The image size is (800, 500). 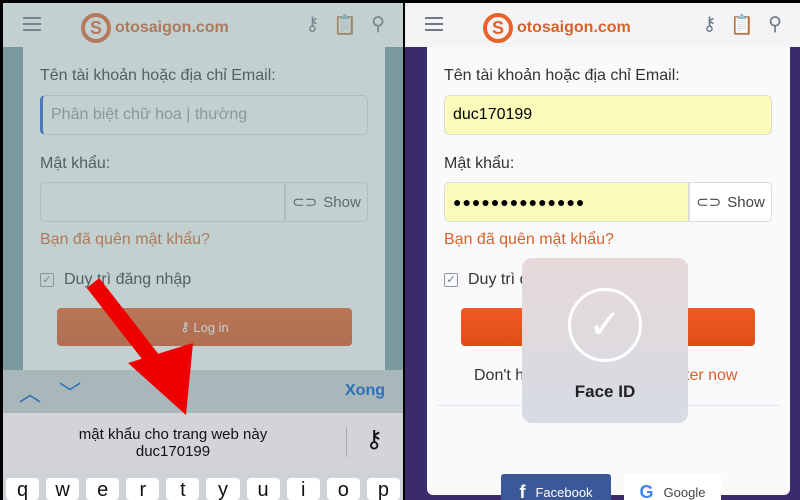 What do you see at coordinates (672, 487) in the screenshot?
I see `google-login-button: G Google` at bounding box center [672, 487].